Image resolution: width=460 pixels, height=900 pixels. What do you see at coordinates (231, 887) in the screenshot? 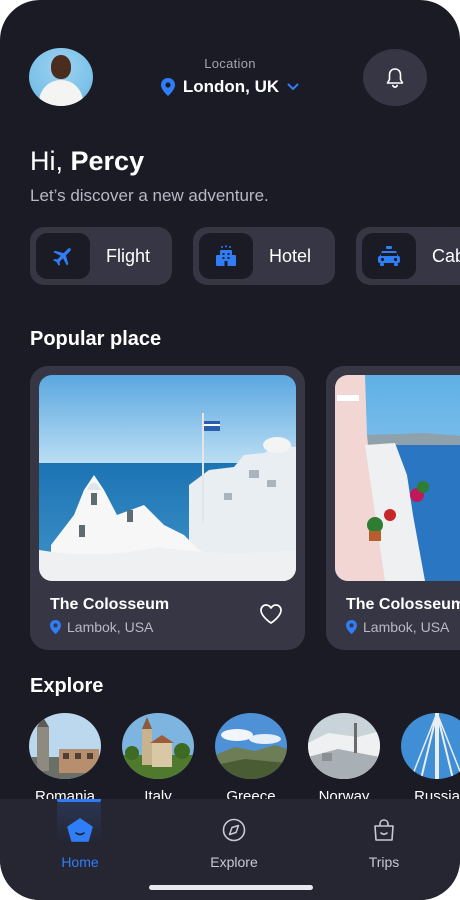
I see `home-indicator` at bounding box center [231, 887].